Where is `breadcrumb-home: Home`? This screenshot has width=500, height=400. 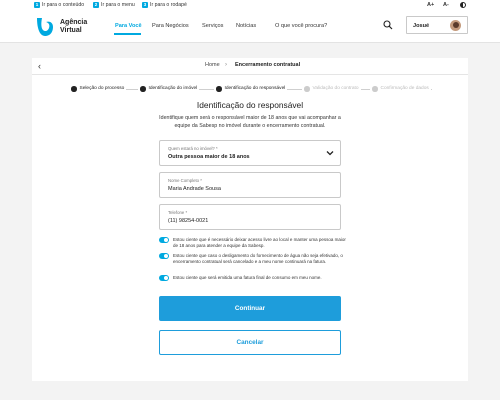
breadcrumb-home: Home is located at coordinates (212, 65).